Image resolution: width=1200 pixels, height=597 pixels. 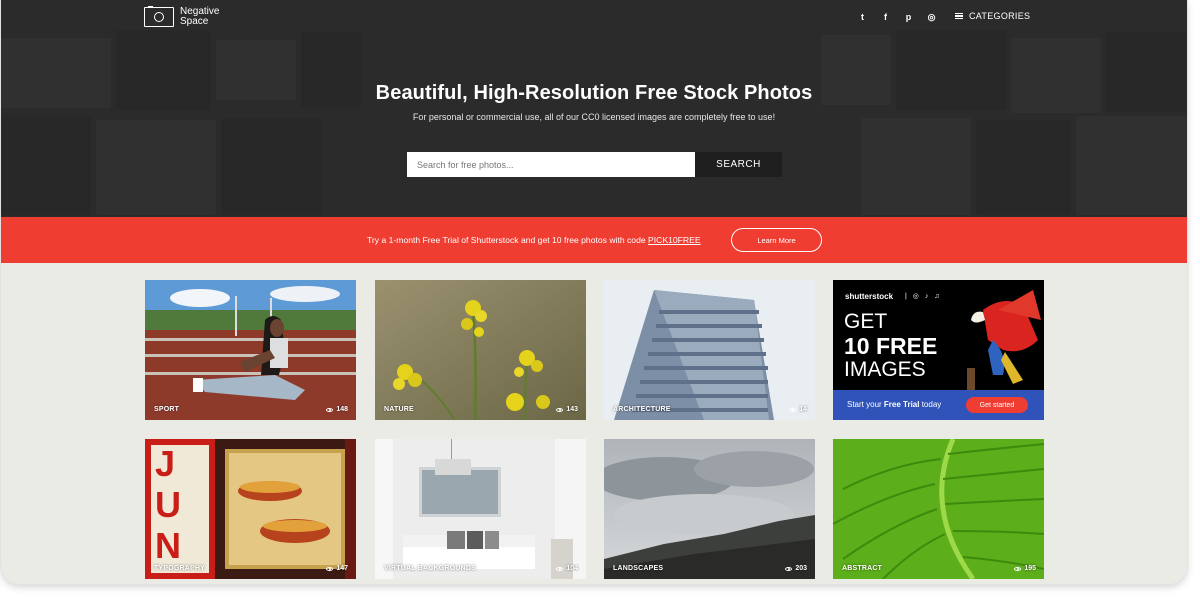 What do you see at coordinates (923, 296) in the screenshot?
I see `shutterstock-app-icons: | ◎ ♪ ♫` at bounding box center [923, 296].